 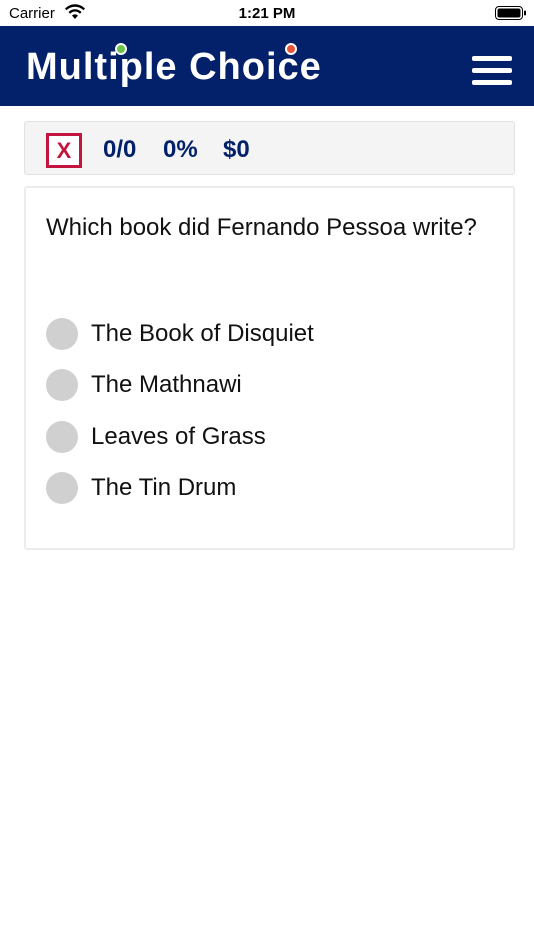 What do you see at coordinates (180, 149) in the screenshot?
I see `score-percent: 0%` at bounding box center [180, 149].